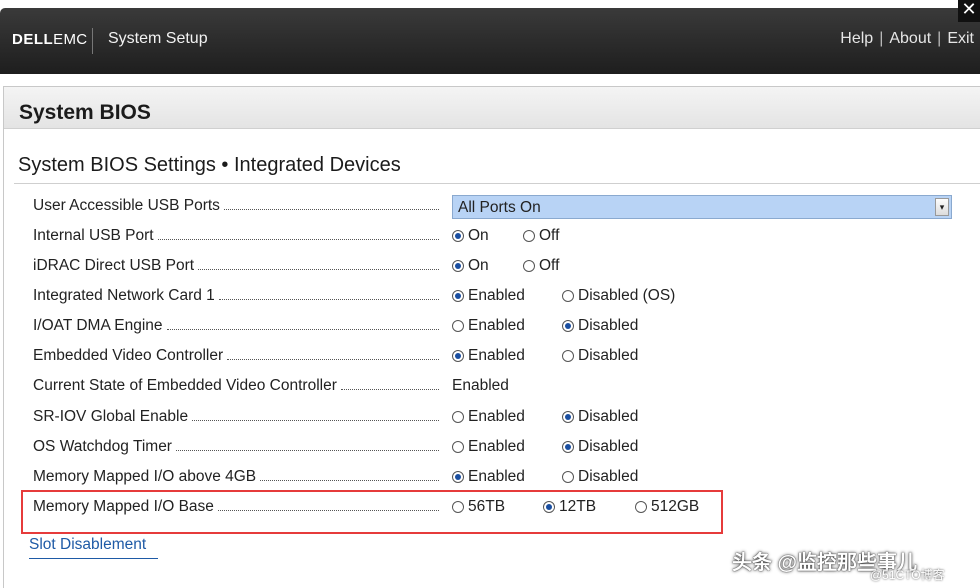  What do you see at coordinates (910, 38) in the screenshot?
I see `about-link: About` at bounding box center [910, 38].